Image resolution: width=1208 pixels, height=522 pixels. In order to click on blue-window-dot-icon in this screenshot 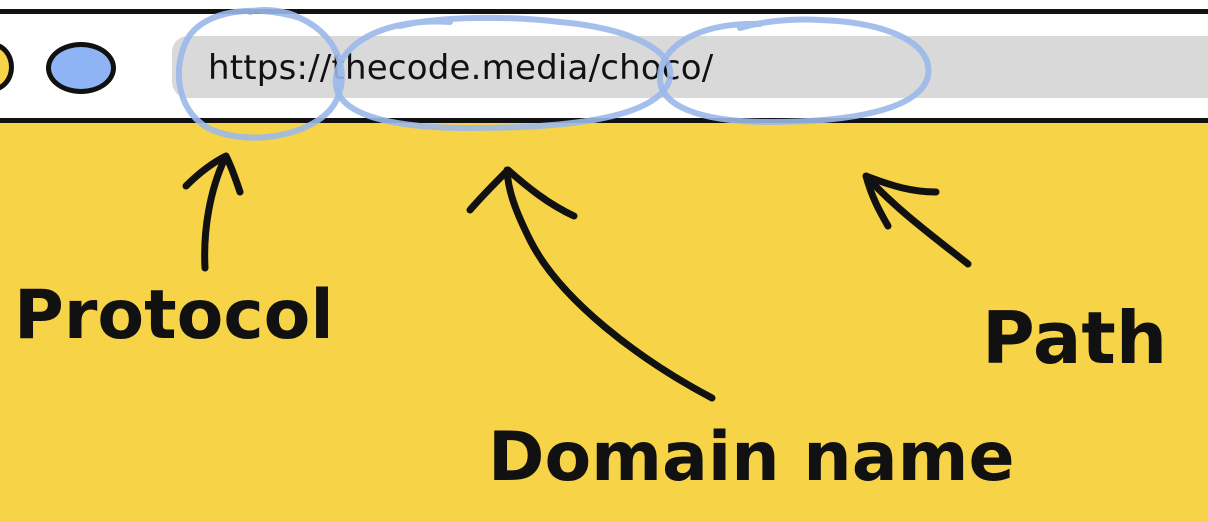, I will do `click(81, 68)`.